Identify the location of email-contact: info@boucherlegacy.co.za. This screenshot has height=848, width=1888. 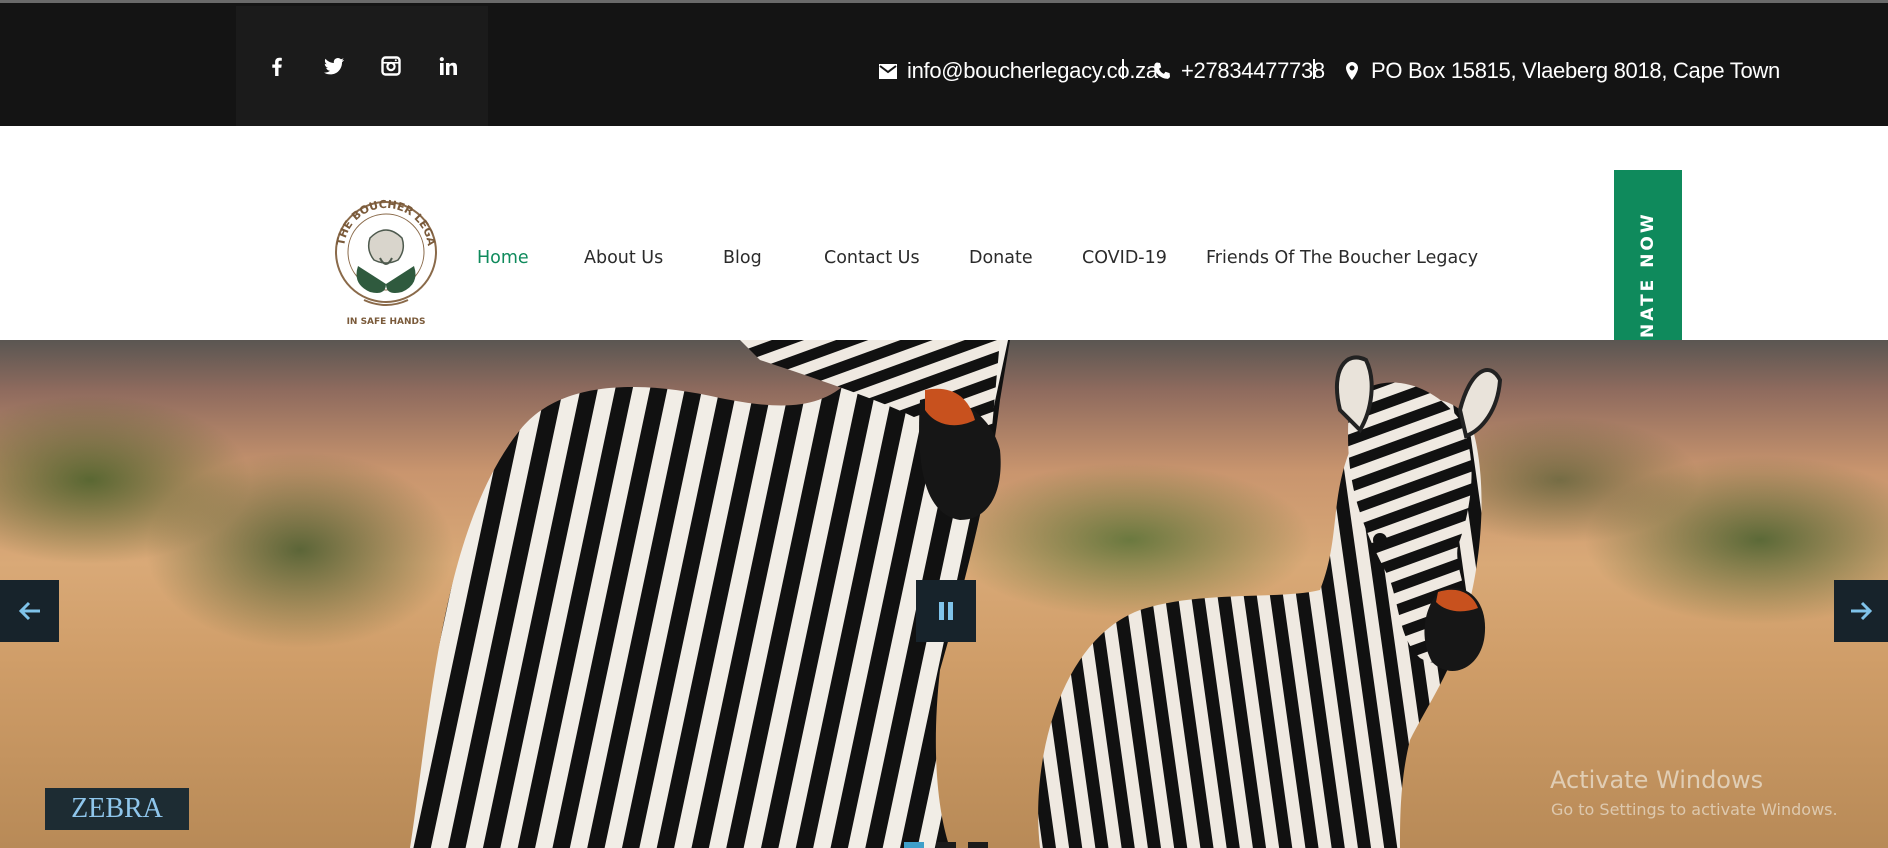
(1018, 71).